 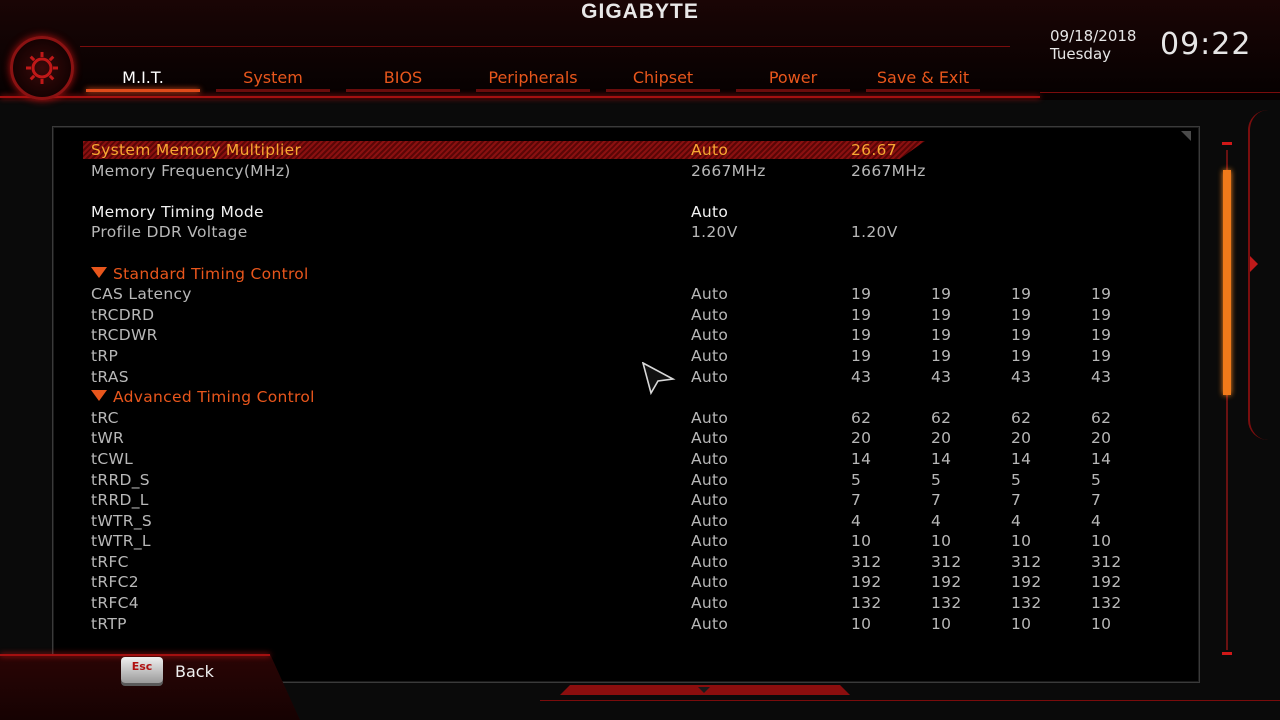 What do you see at coordinates (533, 79) in the screenshot?
I see `tab-peripherals: Peripherals` at bounding box center [533, 79].